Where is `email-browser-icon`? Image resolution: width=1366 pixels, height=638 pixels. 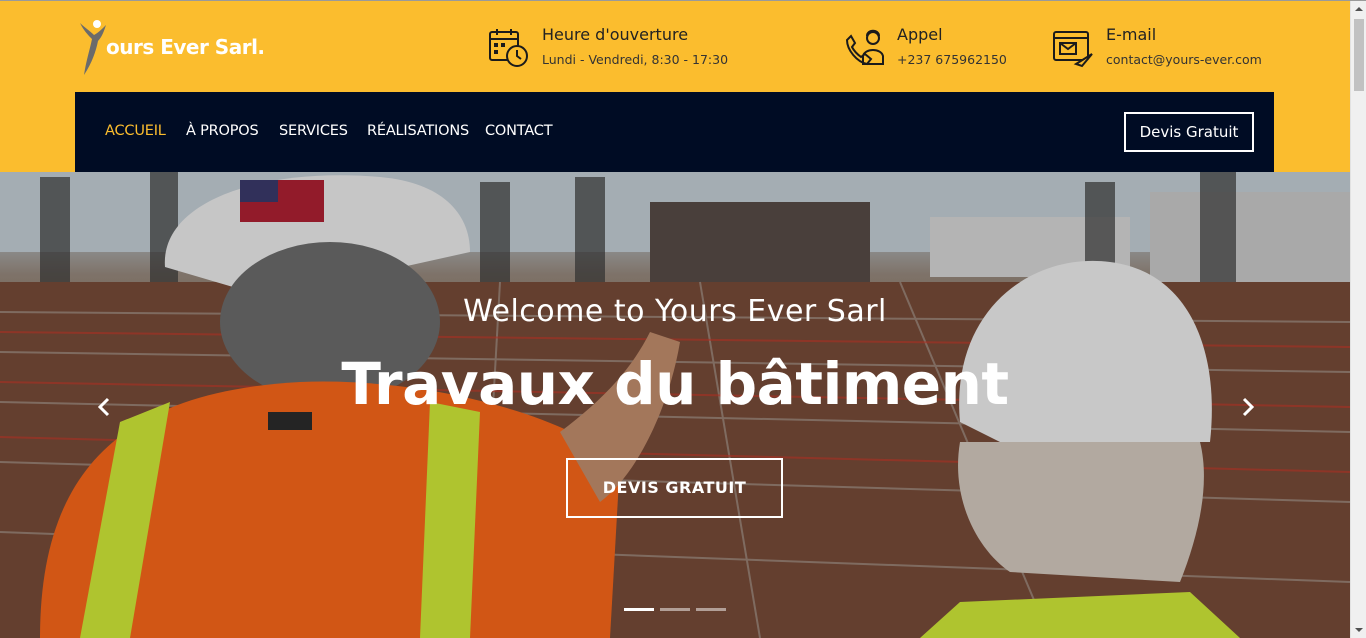 email-browser-icon is located at coordinates (1073, 49).